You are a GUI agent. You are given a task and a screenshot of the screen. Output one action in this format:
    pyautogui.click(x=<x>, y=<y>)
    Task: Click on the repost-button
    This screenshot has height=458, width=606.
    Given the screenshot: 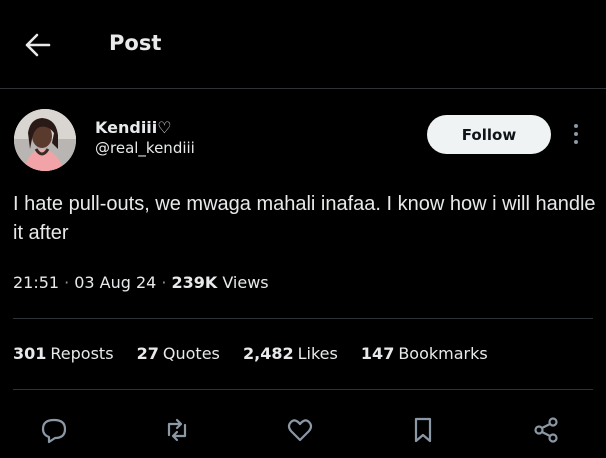 What is the action you would take?
    pyautogui.click(x=177, y=430)
    